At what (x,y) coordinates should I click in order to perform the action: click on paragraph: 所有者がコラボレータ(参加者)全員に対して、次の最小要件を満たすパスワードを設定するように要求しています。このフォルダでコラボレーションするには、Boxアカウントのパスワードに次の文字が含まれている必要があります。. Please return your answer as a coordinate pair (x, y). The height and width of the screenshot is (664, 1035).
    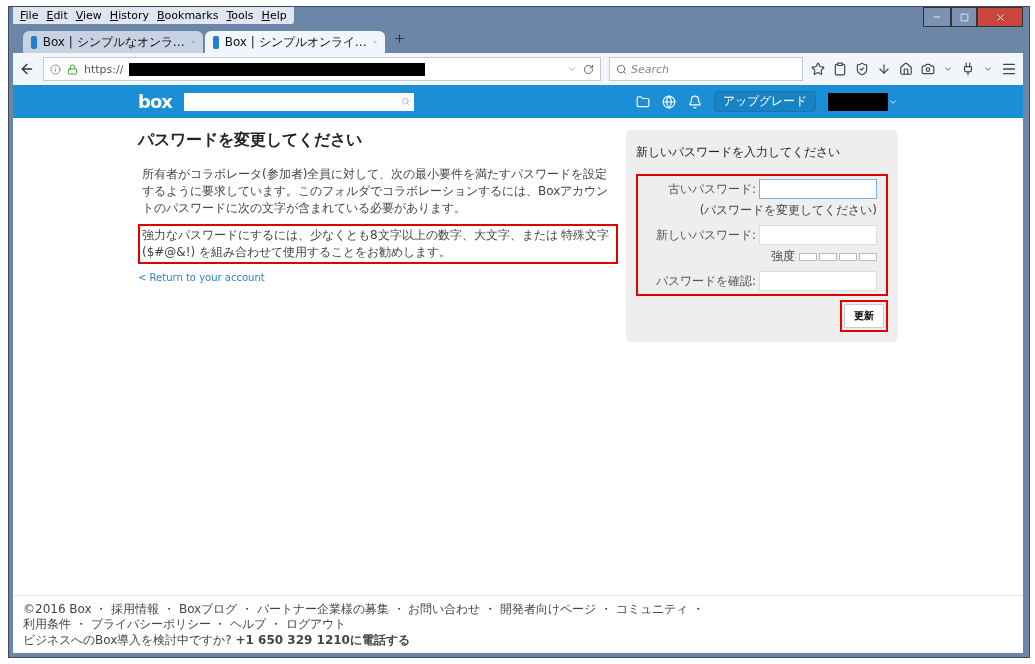
    Looking at the image, I should click on (375, 191).